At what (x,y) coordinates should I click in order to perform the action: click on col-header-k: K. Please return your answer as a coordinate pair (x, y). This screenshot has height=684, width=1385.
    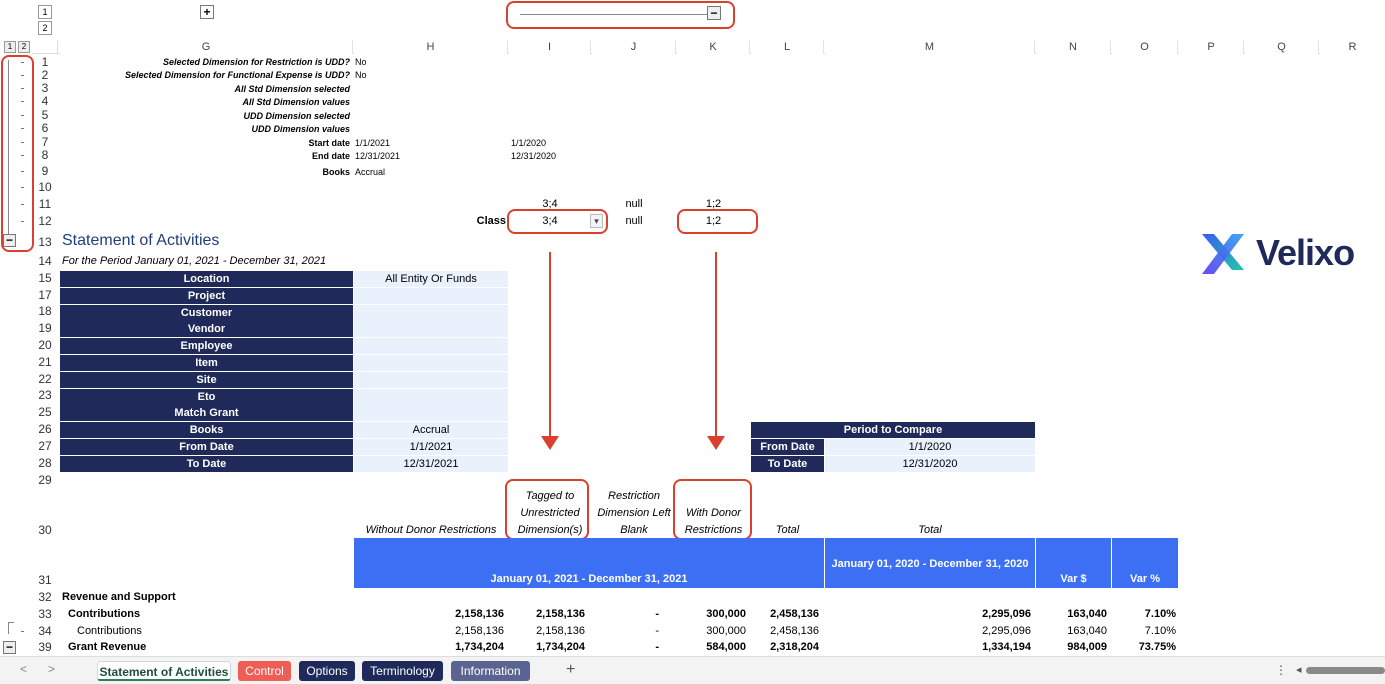
    Looking at the image, I should click on (713, 47).